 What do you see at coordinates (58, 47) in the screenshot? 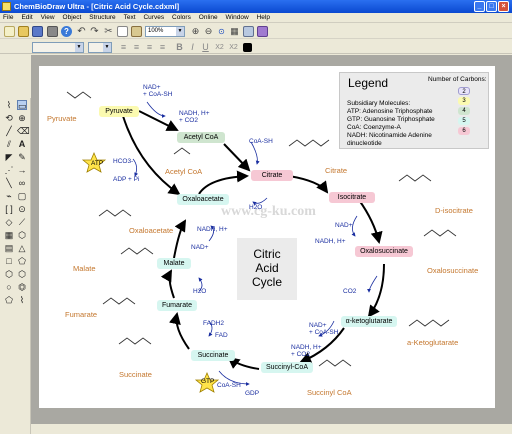
I see `font-select: ▼` at bounding box center [58, 47].